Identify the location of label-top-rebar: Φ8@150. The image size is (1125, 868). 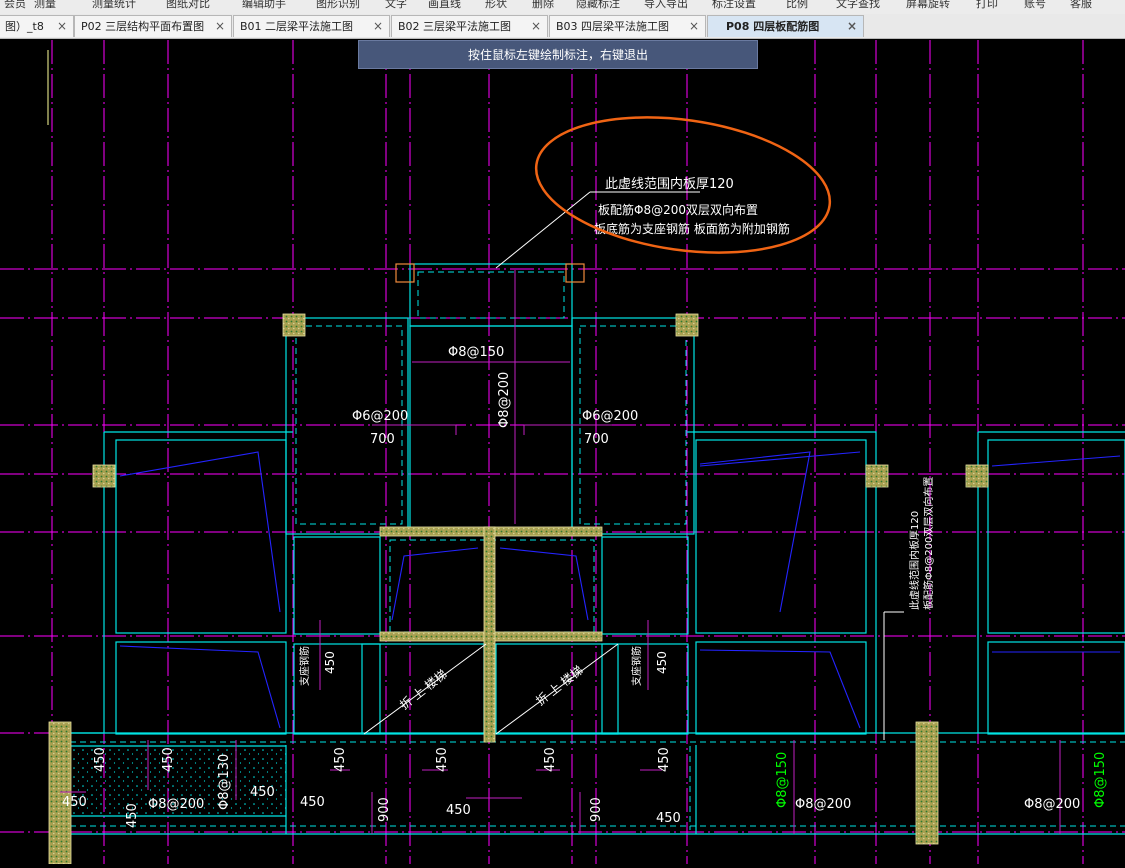
(476, 352).